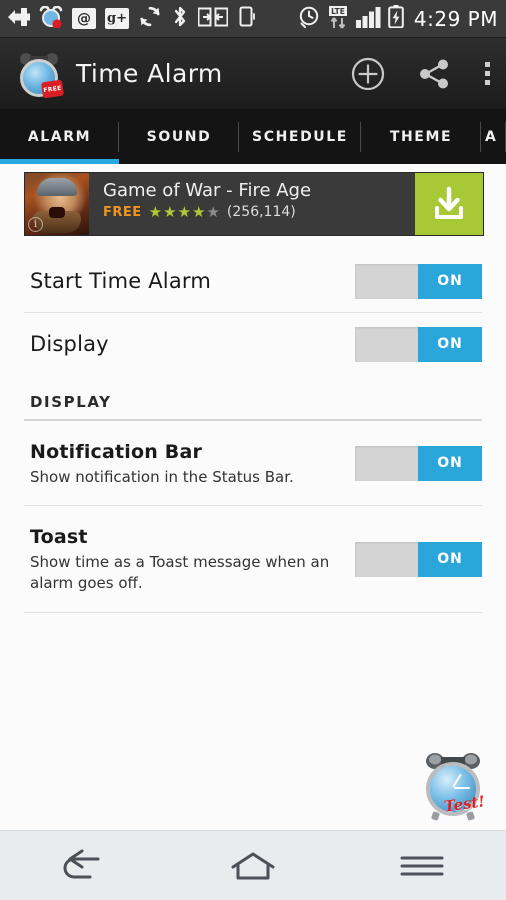  Describe the element at coordinates (40, 74) in the screenshot. I see `app-logo-icon: FREE` at that location.